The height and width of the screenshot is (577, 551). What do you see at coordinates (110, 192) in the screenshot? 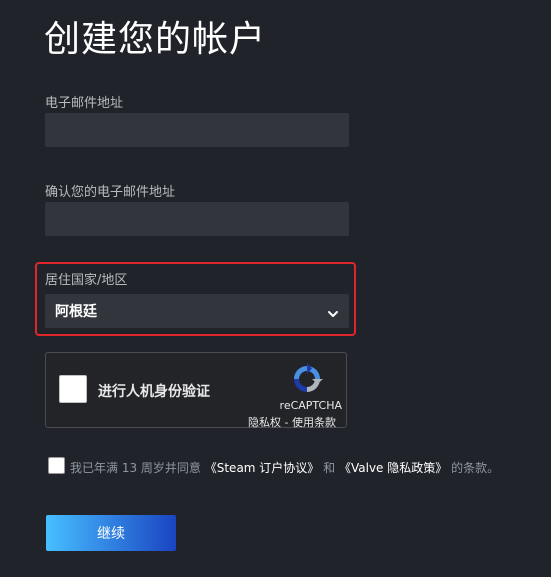
I see `confirm-email-label: 确认您的电子邮件地址` at bounding box center [110, 192].